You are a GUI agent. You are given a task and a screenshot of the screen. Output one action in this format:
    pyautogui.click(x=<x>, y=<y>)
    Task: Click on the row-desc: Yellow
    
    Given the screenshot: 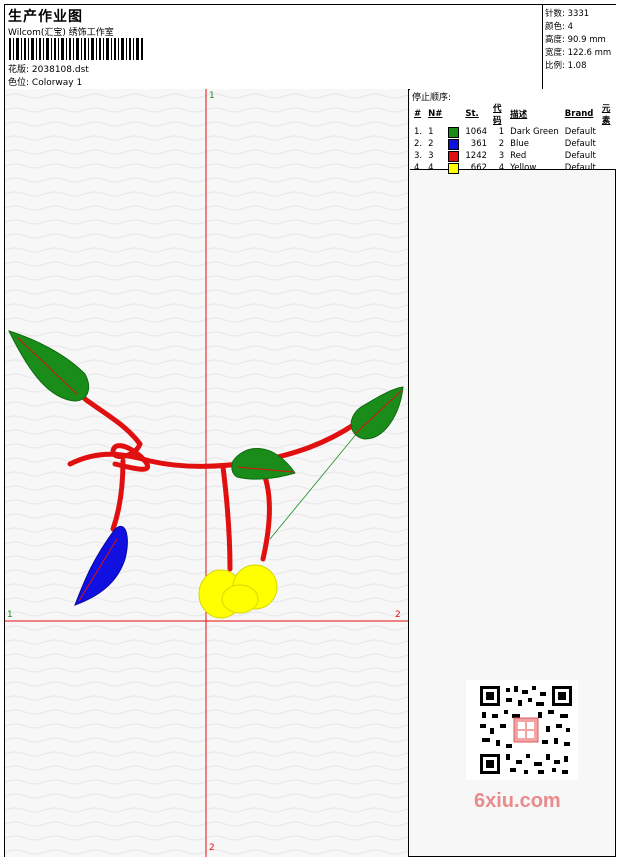 What is the action you would take?
    pyautogui.click(x=523, y=168)
    